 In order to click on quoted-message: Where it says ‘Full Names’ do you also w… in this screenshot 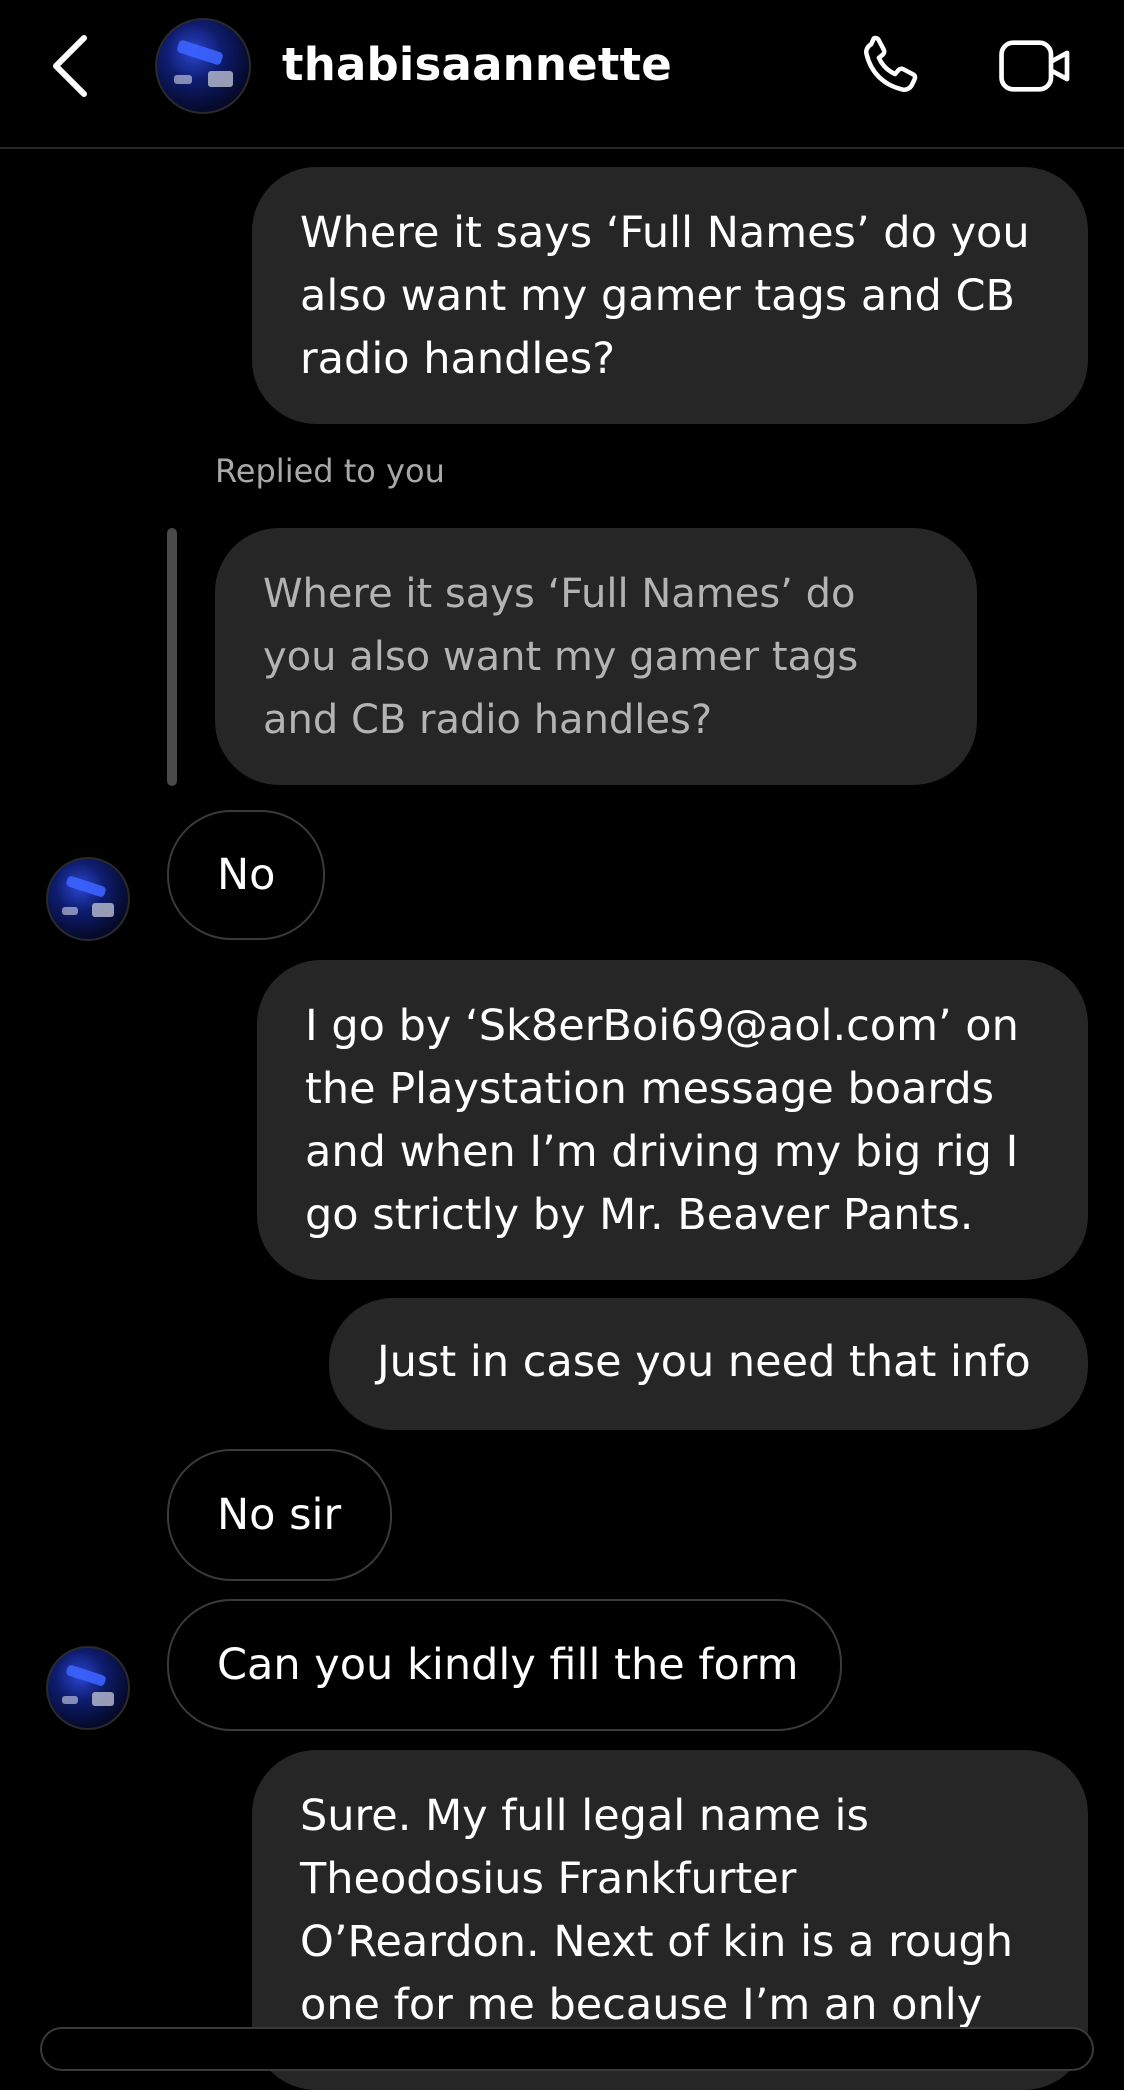, I will do `click(596, 656)`.